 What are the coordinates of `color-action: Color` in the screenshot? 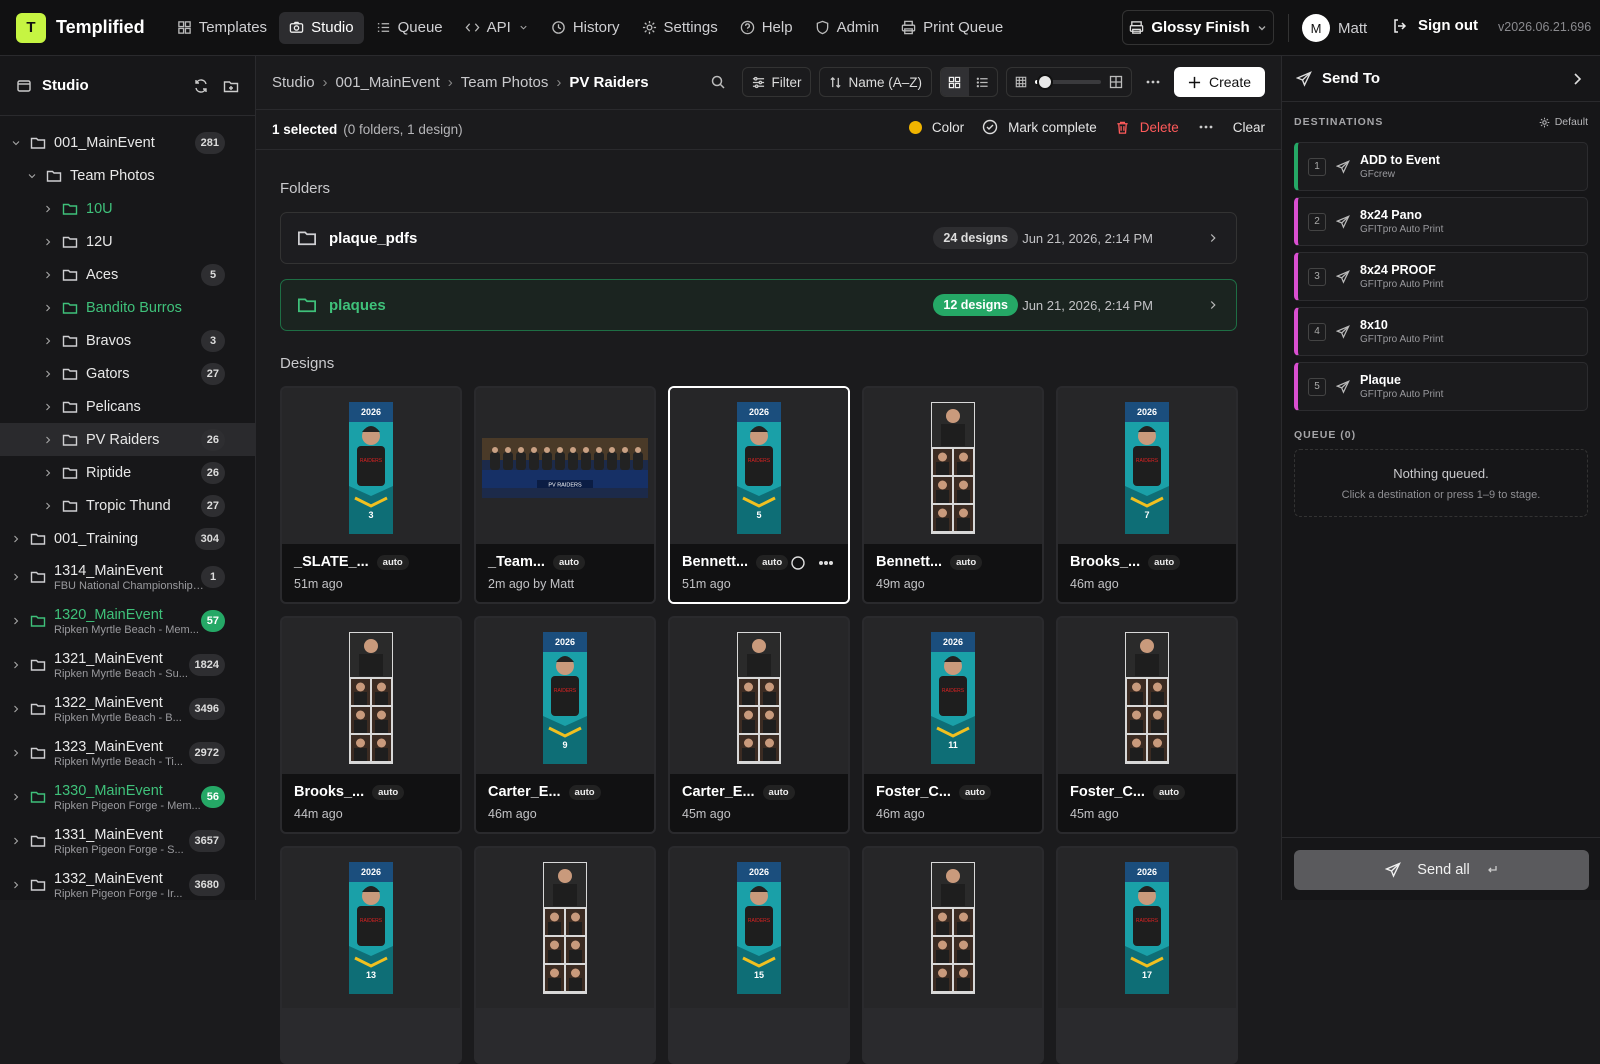 It's located at (936, 127).